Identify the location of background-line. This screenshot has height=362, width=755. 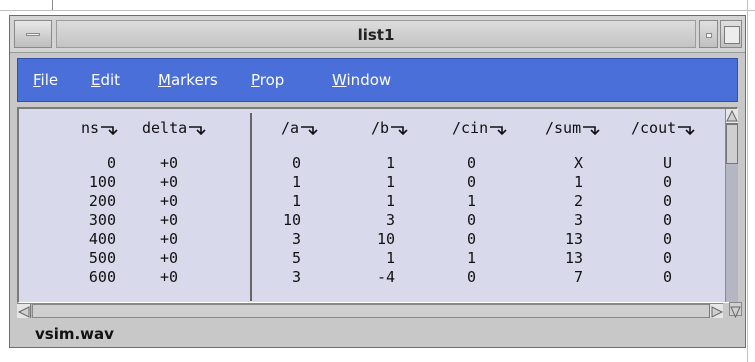
(747, 181).